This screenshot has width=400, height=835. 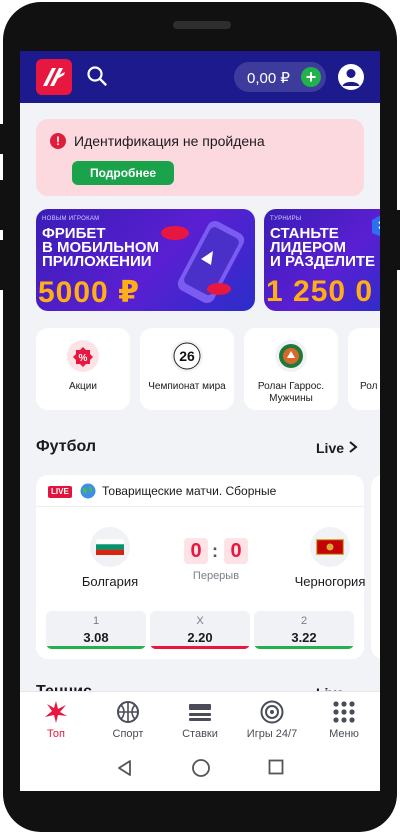 I want to click on match-period: Перерыв, so click(x=216, y=576).